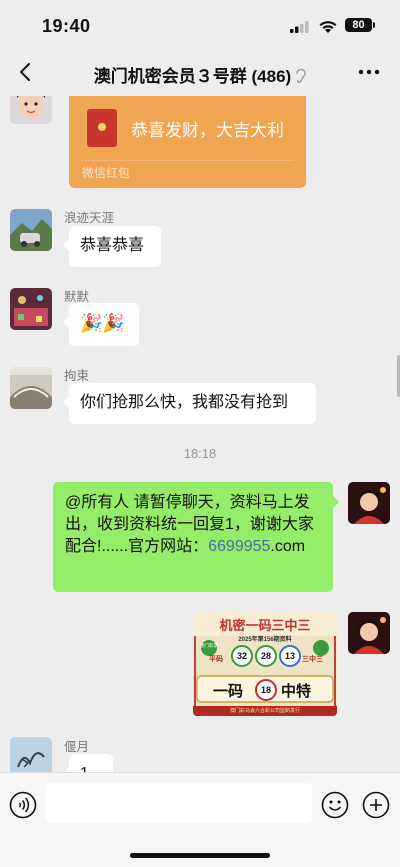  Describe the element at coordinates (265, 626) in the screenshot. I see `poster-title: 机密一码三中三` at that location.